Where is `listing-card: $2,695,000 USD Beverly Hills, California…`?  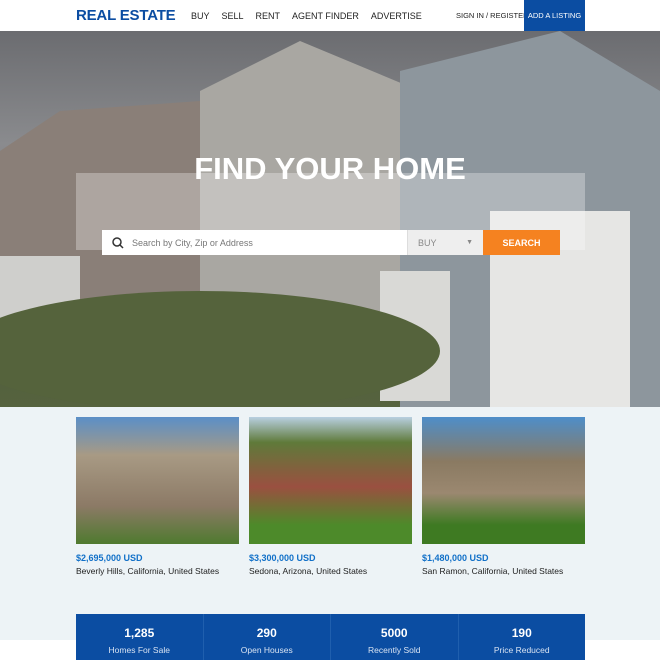
listing-card: $2,695,000 USD Beverly Hills, California… is located at coordinates (157, 496).